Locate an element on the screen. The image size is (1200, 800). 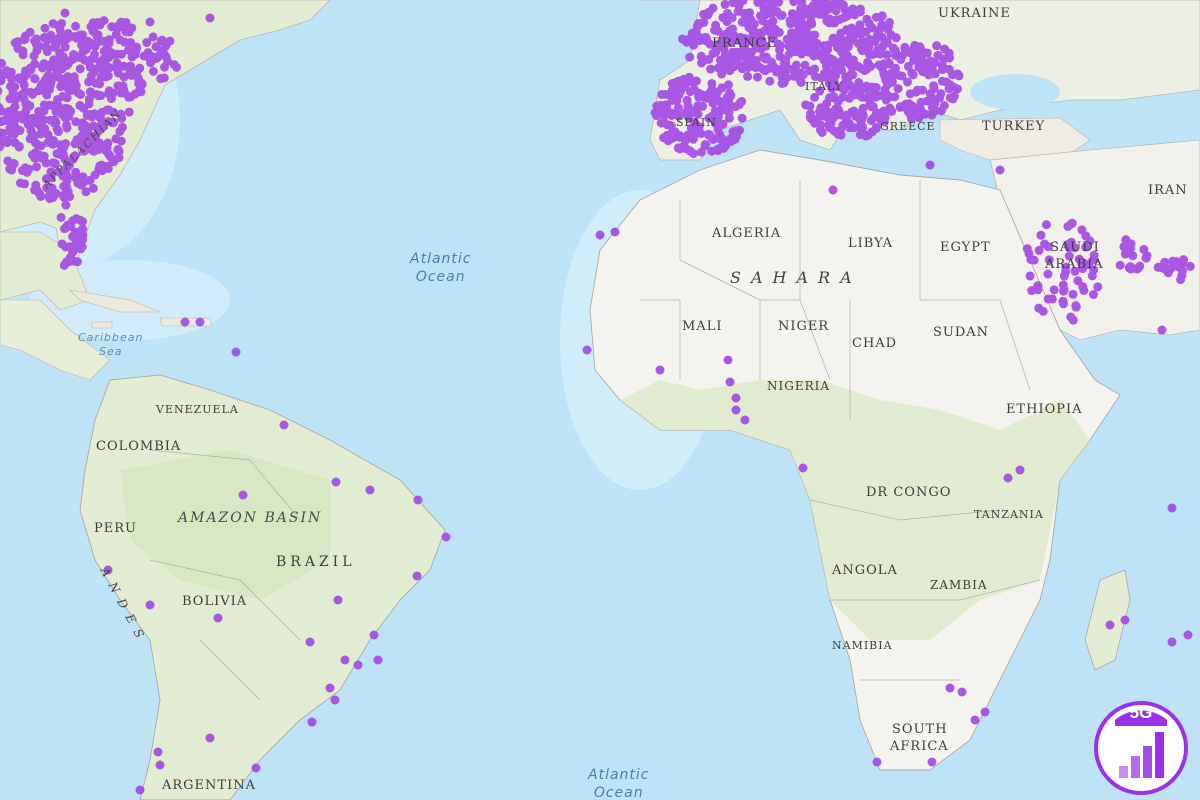
label-saudi: SAUDI is located at coordinates (1075, 247).